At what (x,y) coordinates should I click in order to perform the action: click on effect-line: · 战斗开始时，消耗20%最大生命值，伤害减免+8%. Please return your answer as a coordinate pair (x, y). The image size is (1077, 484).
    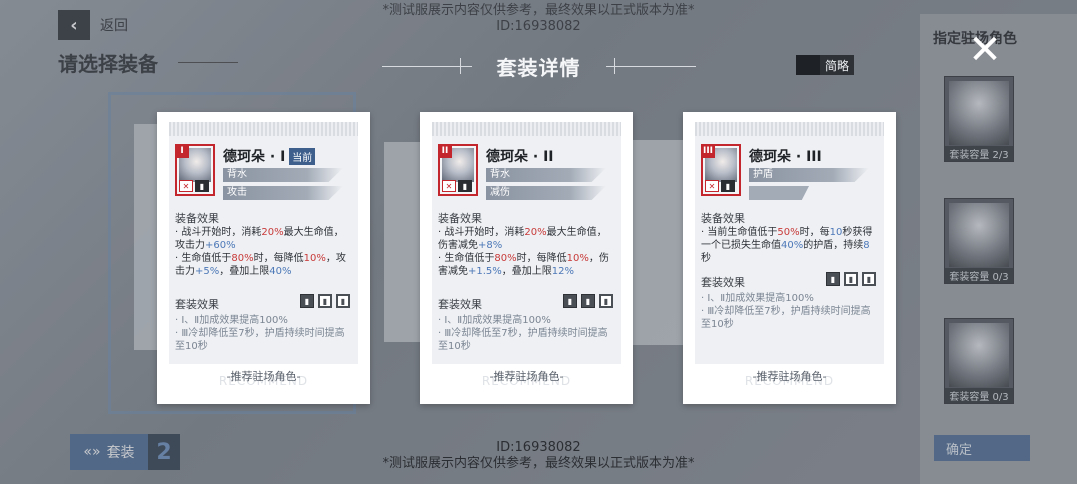
    Looking at the image, I should click on (526, 239).